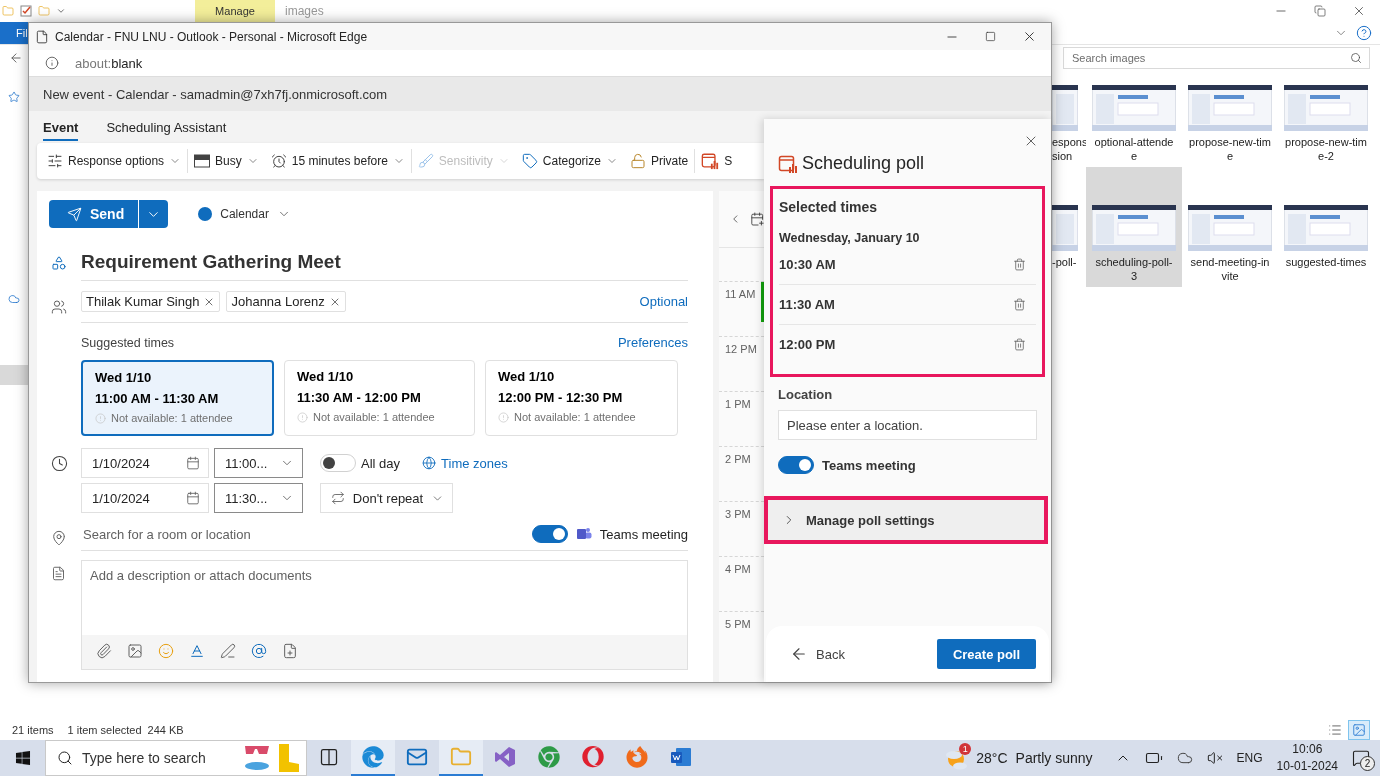 This screenshot has height=776, width=1380. Describe the element at coordinates (737, 624) in the screenshot. I see `hour-label: 5 PM` at that location.